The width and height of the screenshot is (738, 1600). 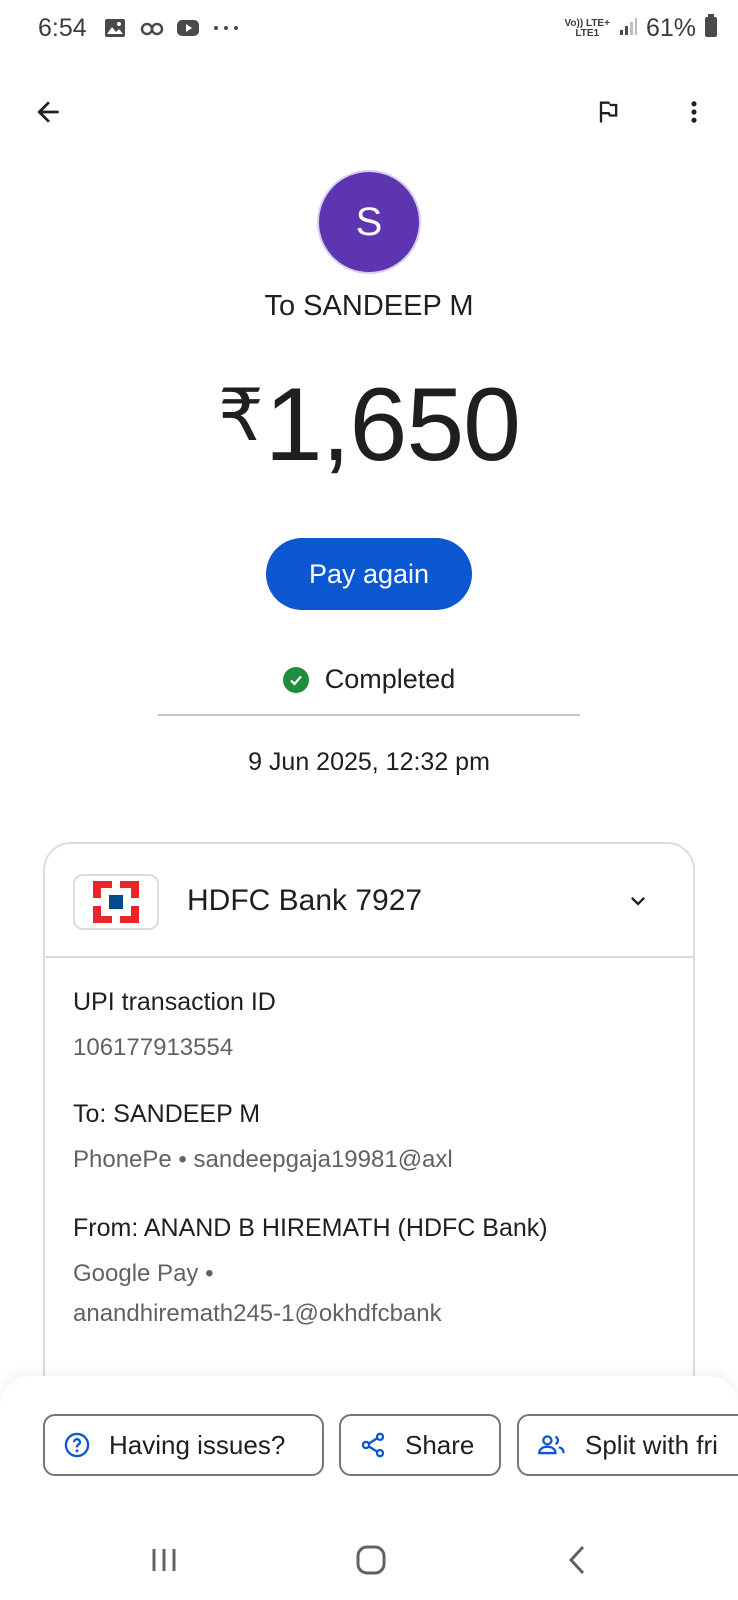 I want to click on network-indicator: Vo)) LTE+ LTE1, so click(x=587, y=28).